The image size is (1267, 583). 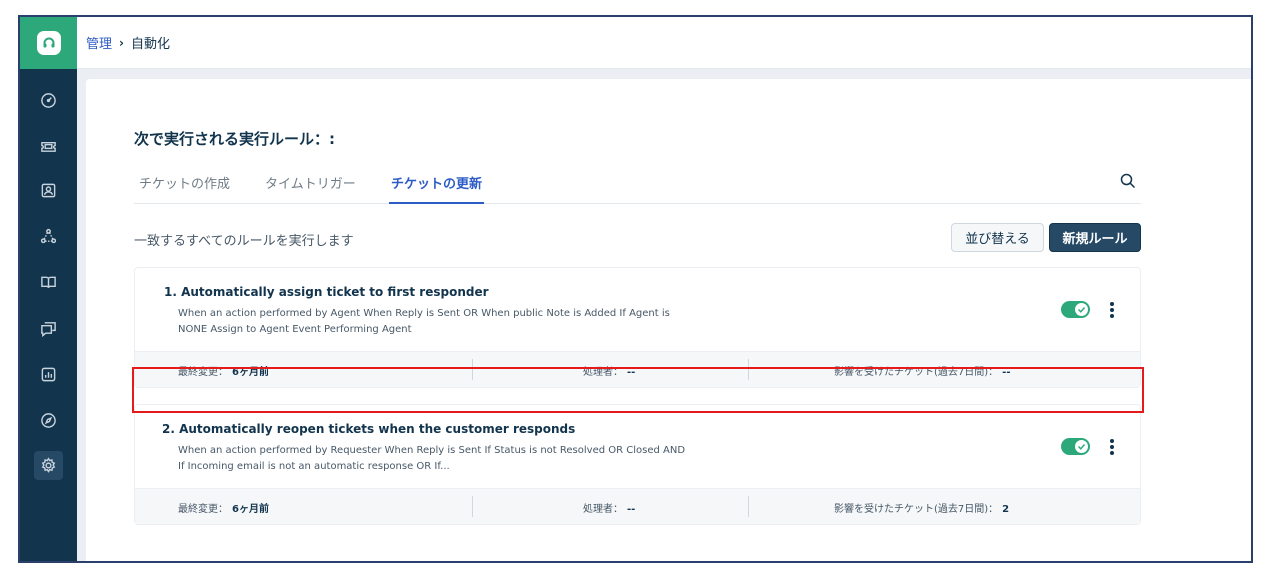 I want to click on processed-by: 処理者： --, so click(x=609, y=507).